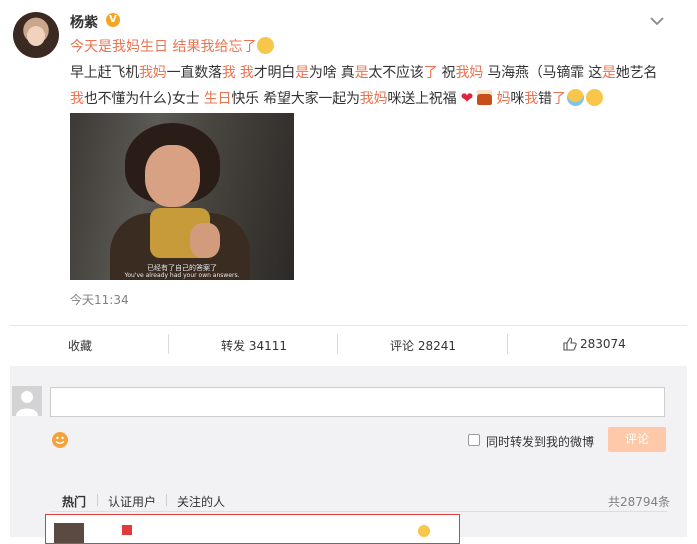 The width and height of the screenshot is (697, 544). What do you see at coordinates (201, 501) in the screenshot?
I see `filter-following: 关注的人` at bounding box center [201, 501].